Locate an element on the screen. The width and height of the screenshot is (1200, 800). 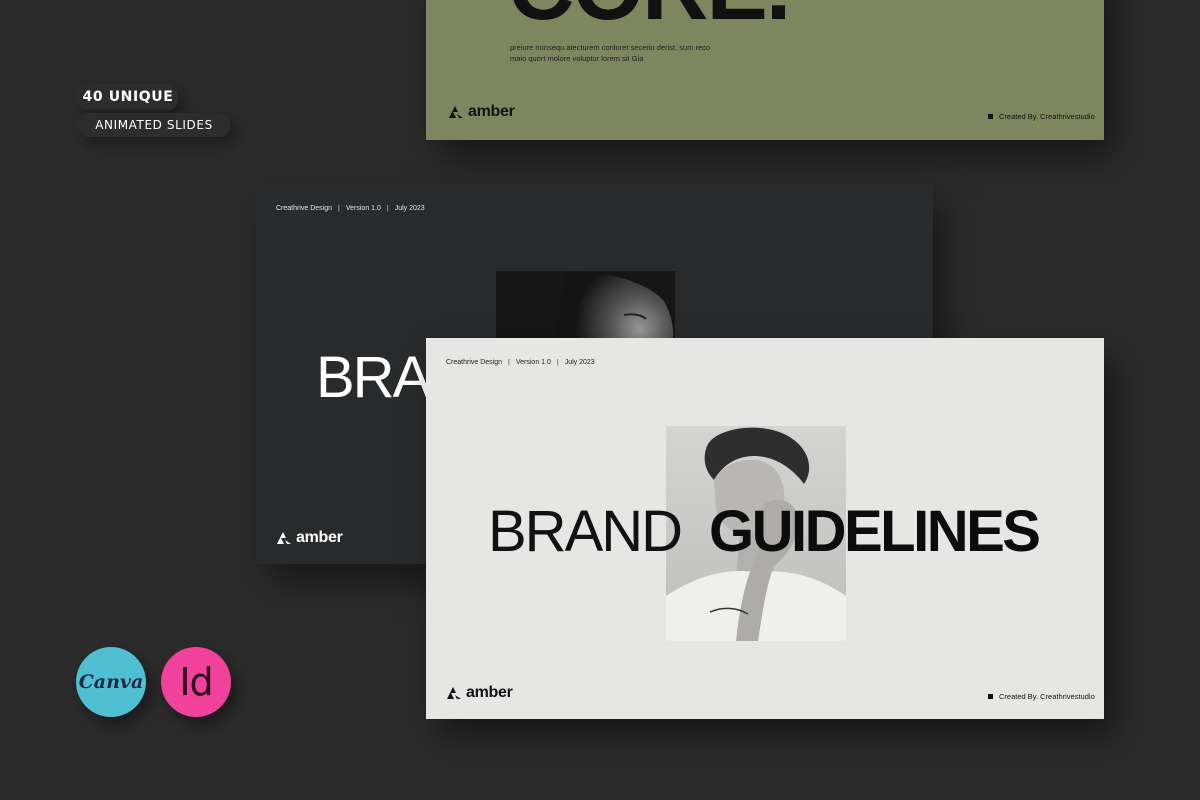
canva-app-label: Canva is located at coordinates (111, 682).